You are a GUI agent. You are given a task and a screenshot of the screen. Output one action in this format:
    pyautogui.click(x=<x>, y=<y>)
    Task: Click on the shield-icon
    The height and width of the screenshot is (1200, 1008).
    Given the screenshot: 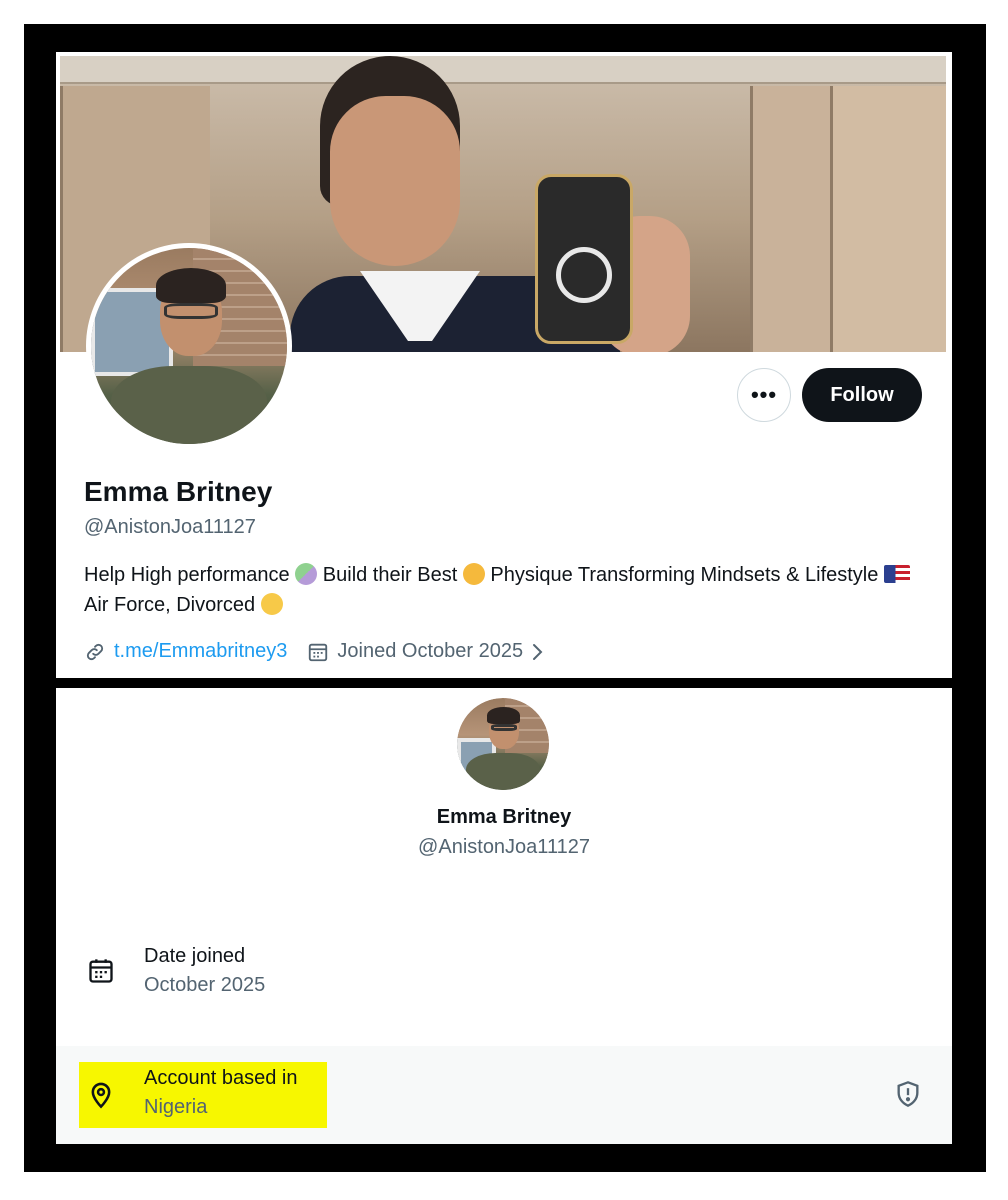 What is the action you would take?
    pyautogui.click(x=908, y=1094)
    